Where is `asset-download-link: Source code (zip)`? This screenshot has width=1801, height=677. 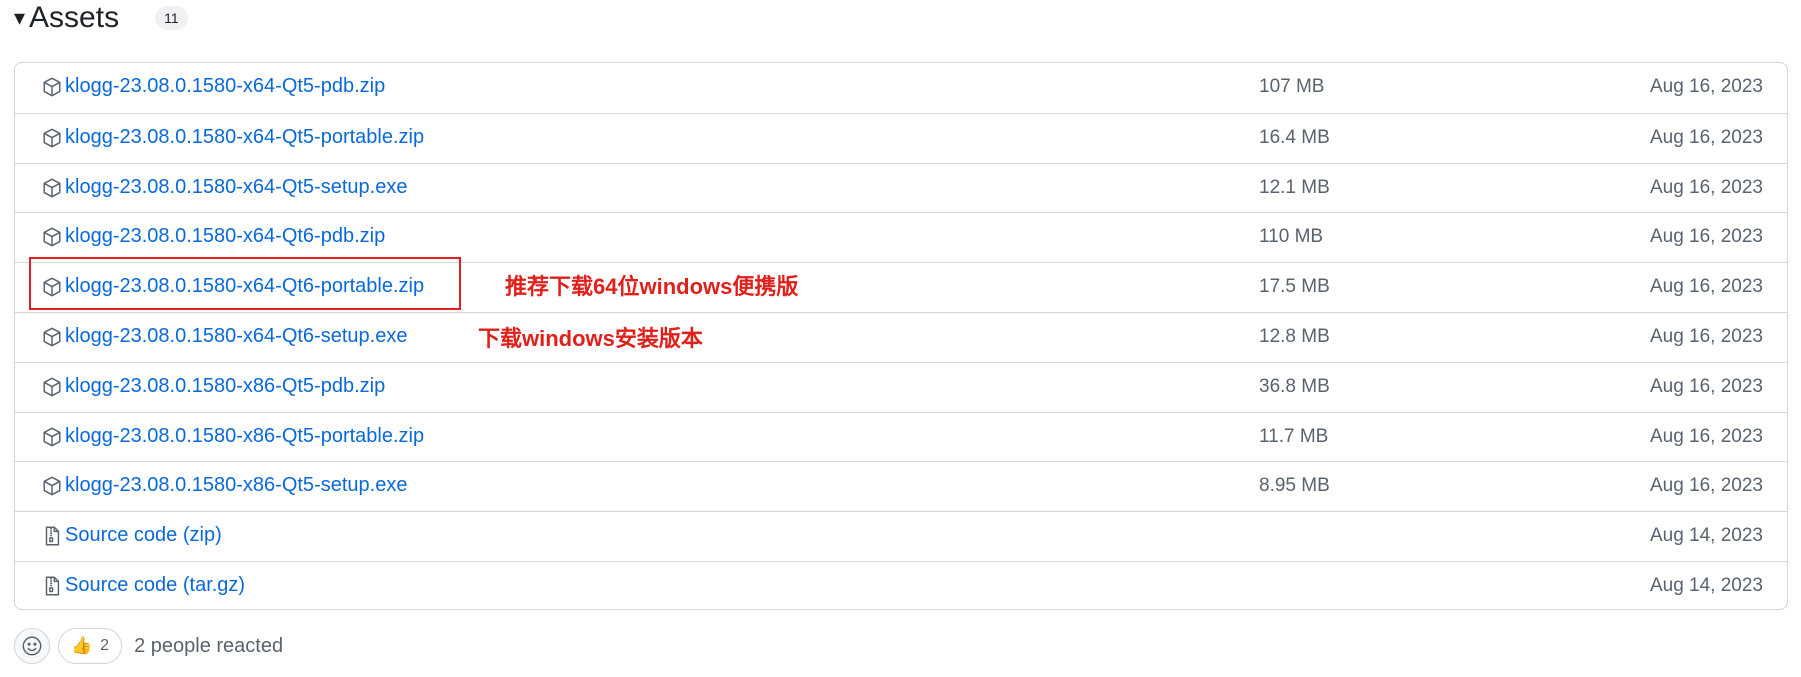 asset-download-link: Source code (zip) is located at coordinates (143, 535).